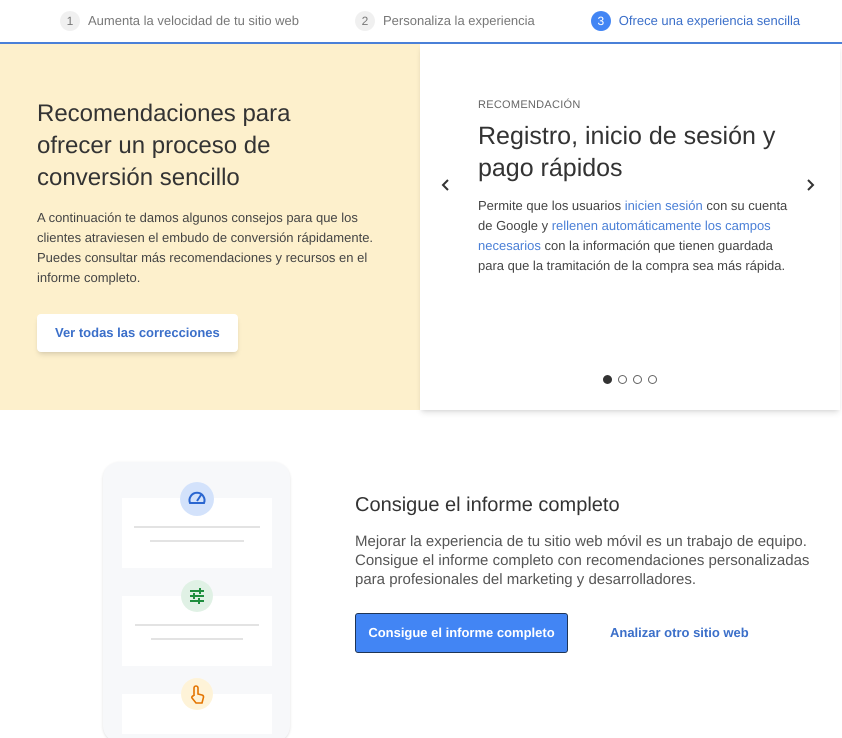  Describe the element at coordinates (627, 152) in the screenshot. I see `recommendation-title: Registro, inicio de sesión y pago rápidos` at that location.